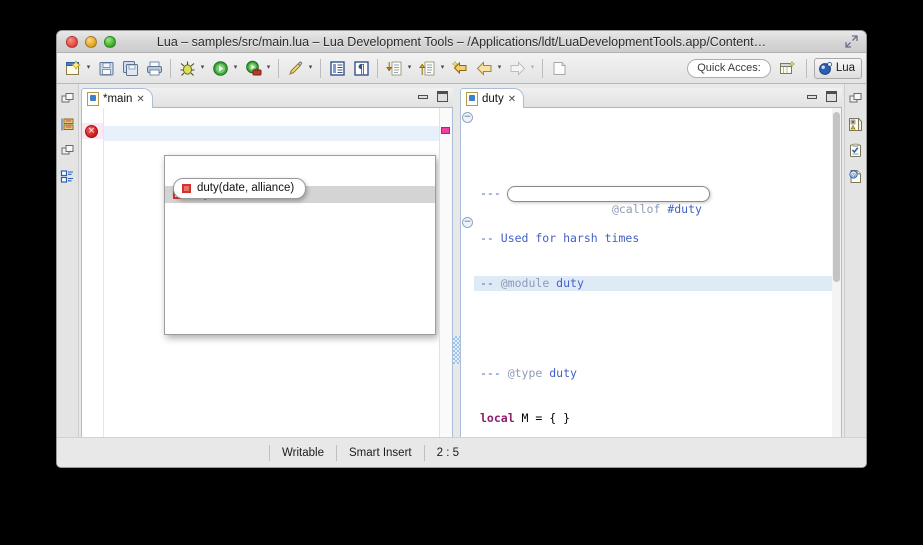  What do you see at coordinates (651, 98) in the screenshot?
I see `editor-tabfolder-right: duty ✕` at bounding box center [651, 98].